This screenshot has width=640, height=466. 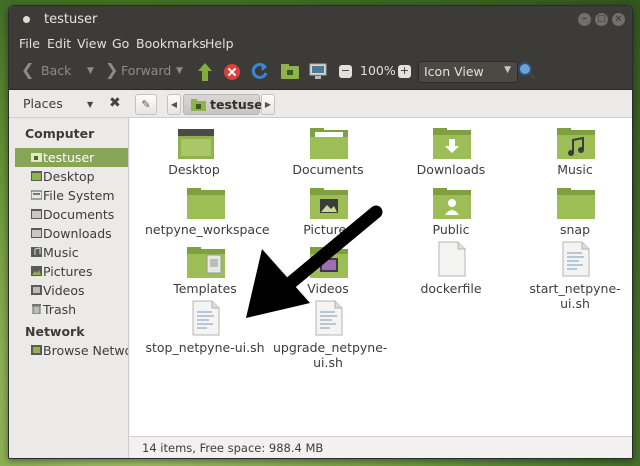 I want to click on menu-help: Help, so click(x=219, y=43).